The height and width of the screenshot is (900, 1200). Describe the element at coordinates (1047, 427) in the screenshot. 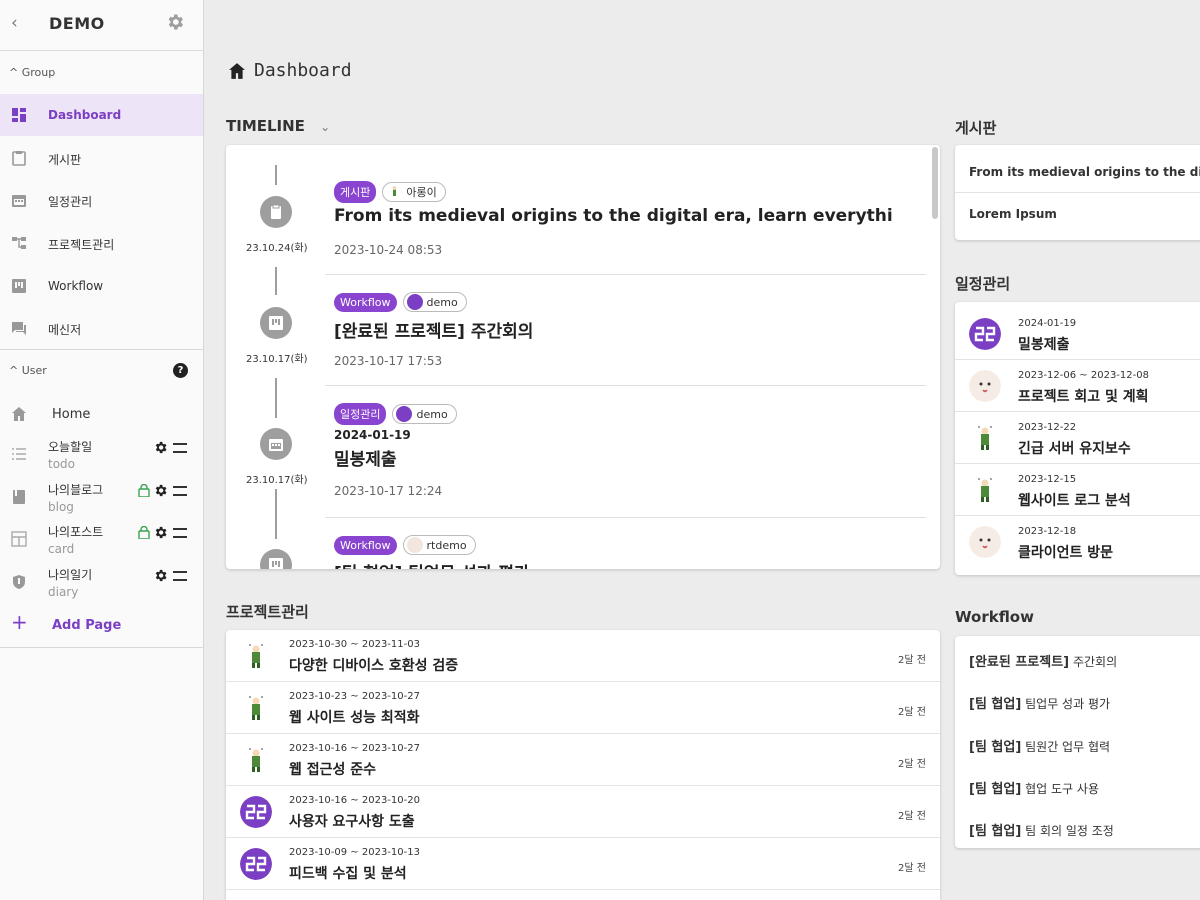

I see `schedule-date: 2023-12-22` at that location.